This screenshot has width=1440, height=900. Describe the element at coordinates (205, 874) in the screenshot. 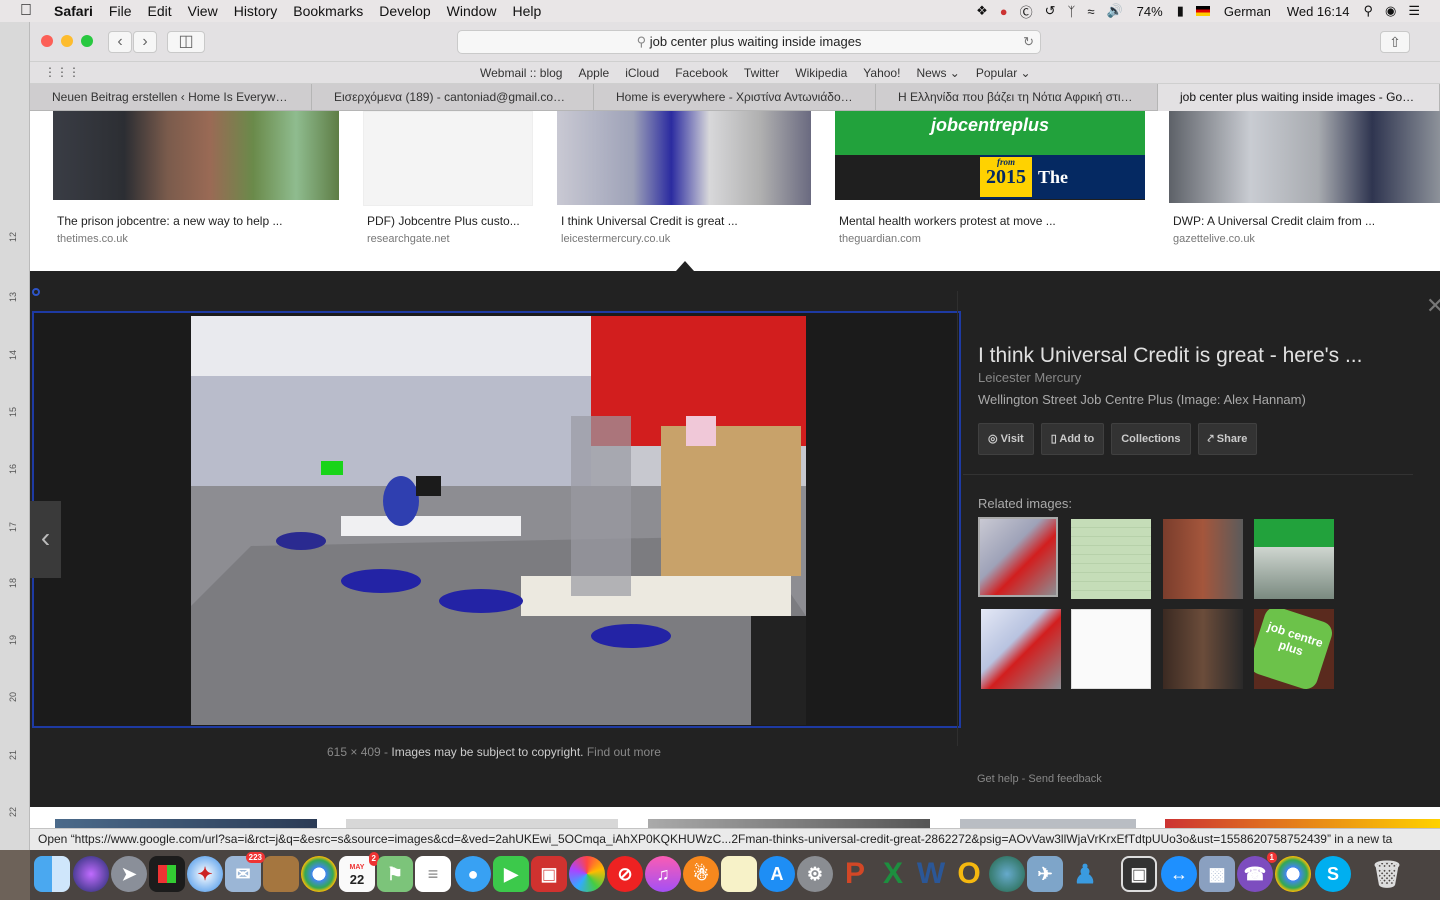

I see `safari-icon: ✦` at that location.